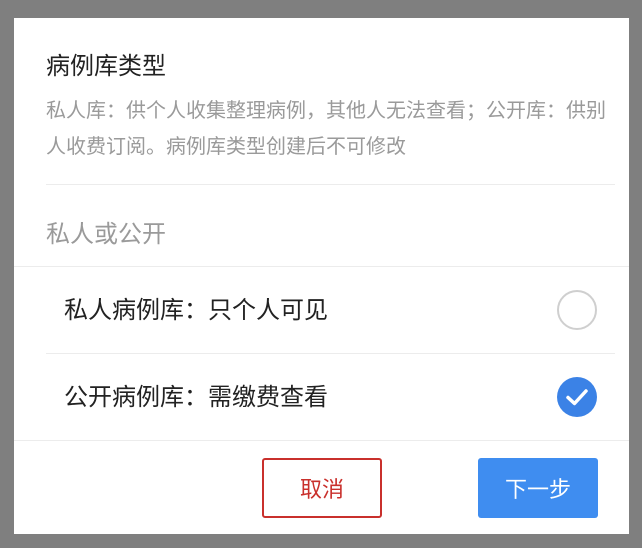 The height and width of the screenshot is (548, 642). I want to click on checkmark-icon, so click(577, 397).